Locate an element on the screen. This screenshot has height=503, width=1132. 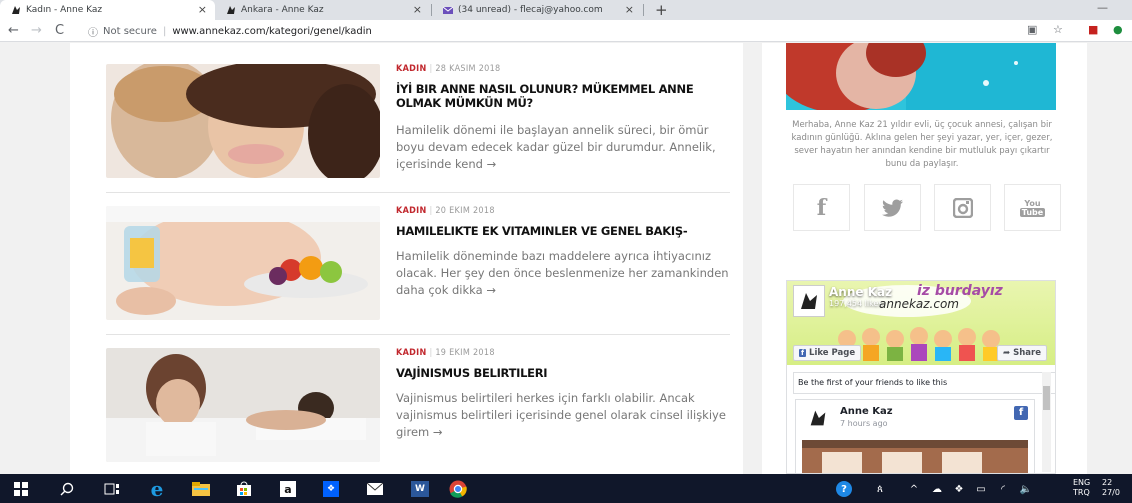
search-icon is located at coordinates (67, 489).